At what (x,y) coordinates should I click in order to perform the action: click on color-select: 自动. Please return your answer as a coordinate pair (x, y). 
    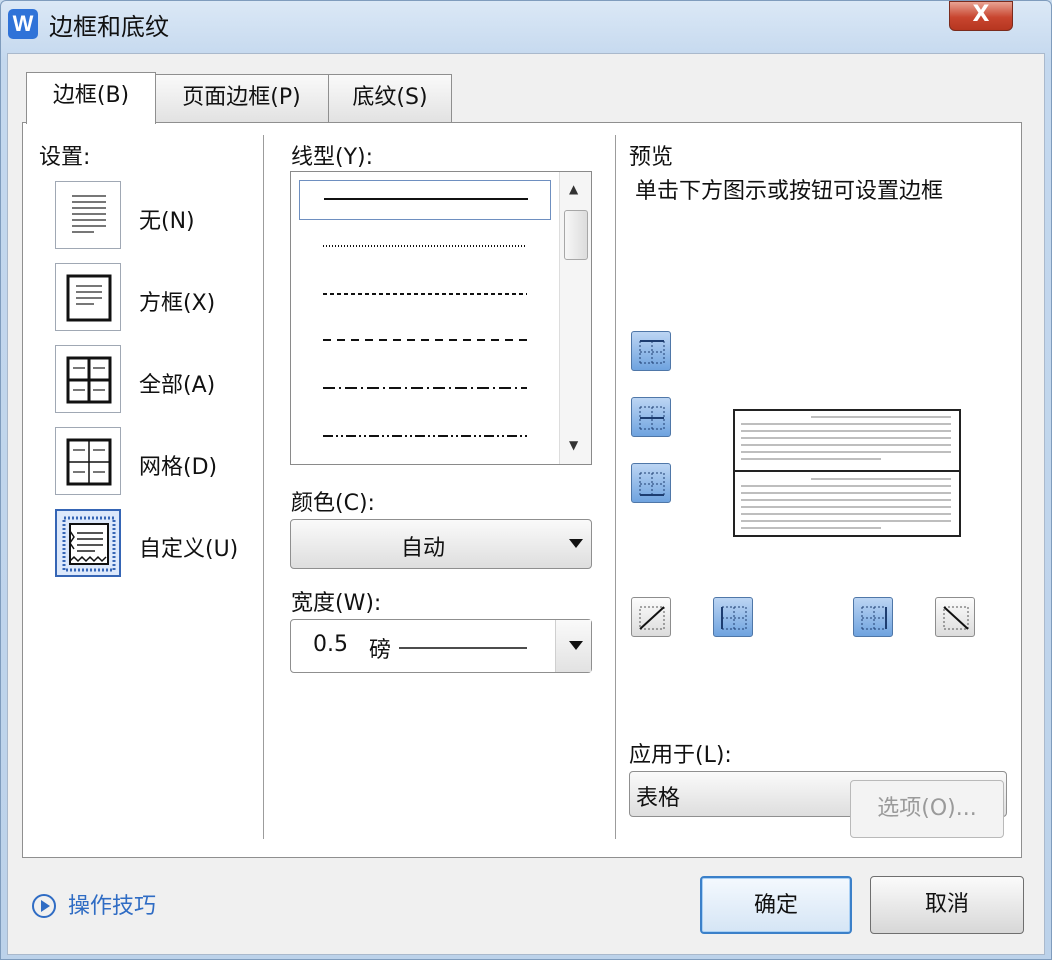
    Looking at the image, I should click on (441, 544).